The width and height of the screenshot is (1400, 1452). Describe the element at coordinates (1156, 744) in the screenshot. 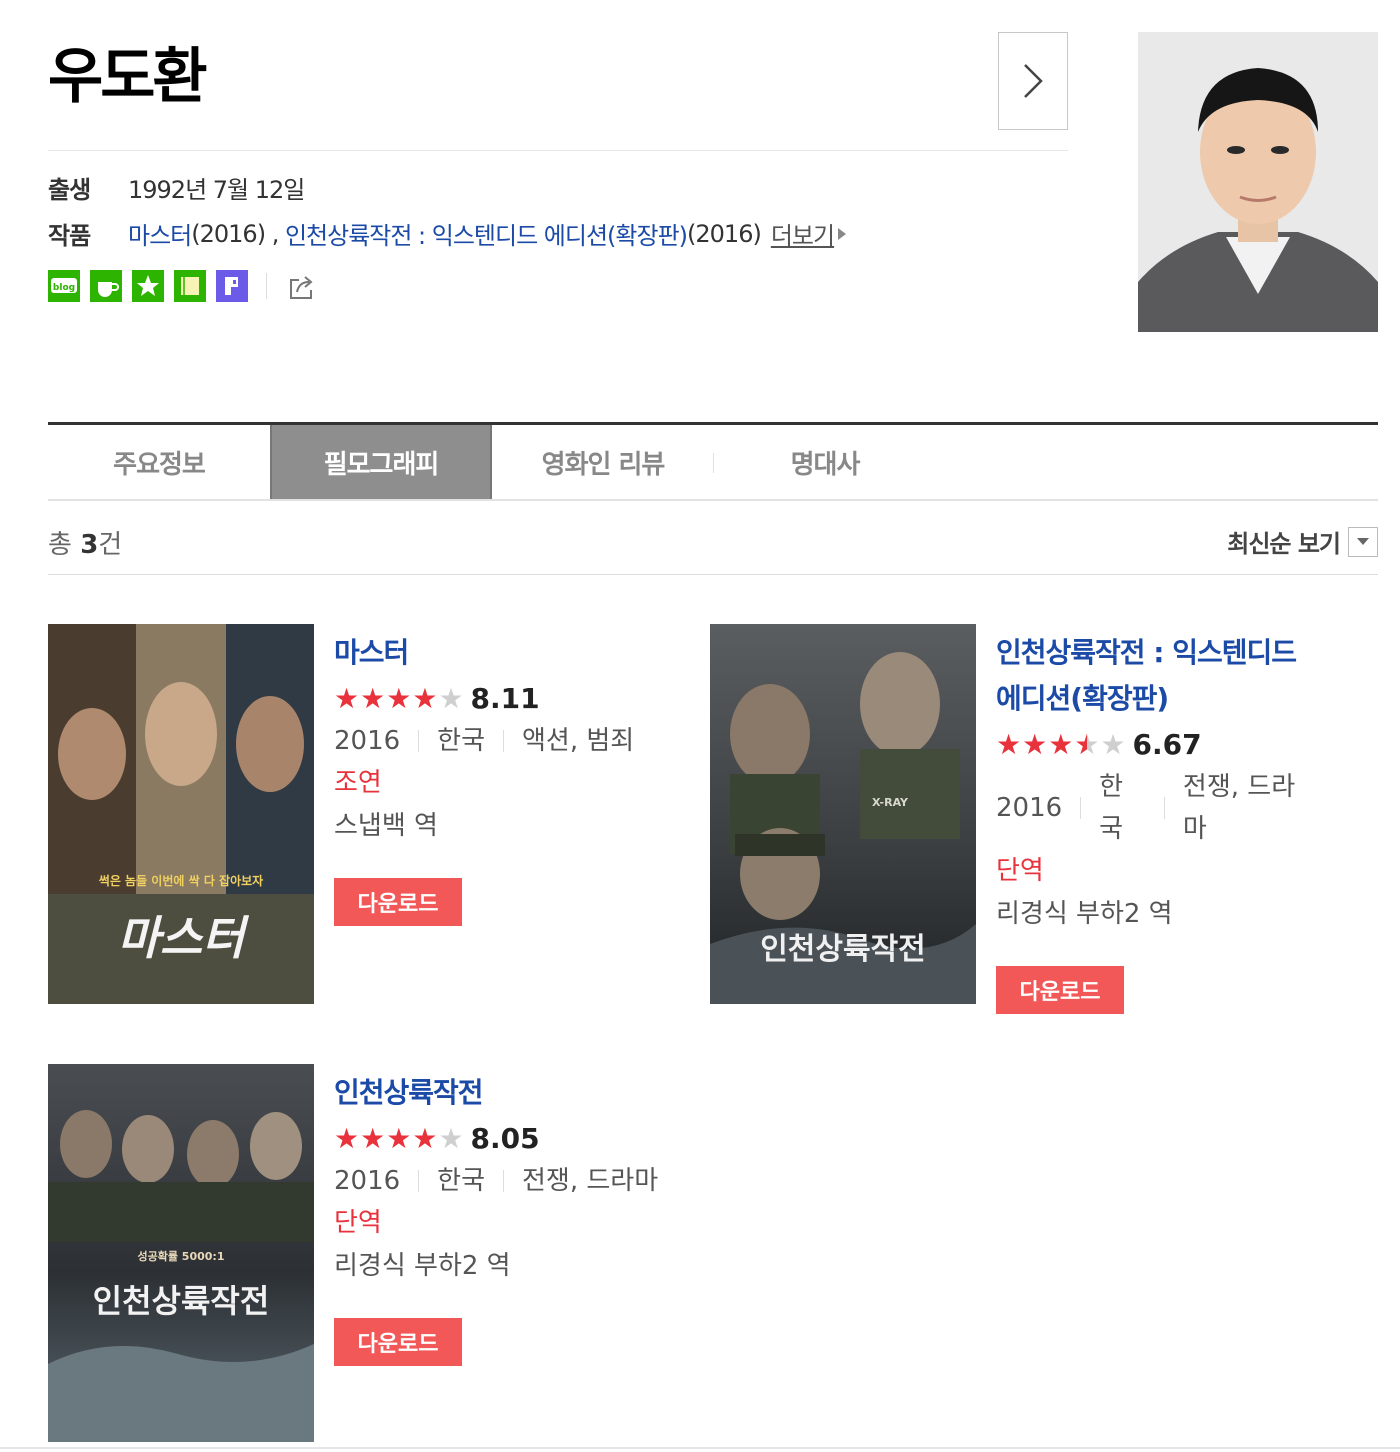

I see `movie-rating: ★ ★ ★ ★ ★ 6.67` at that location.